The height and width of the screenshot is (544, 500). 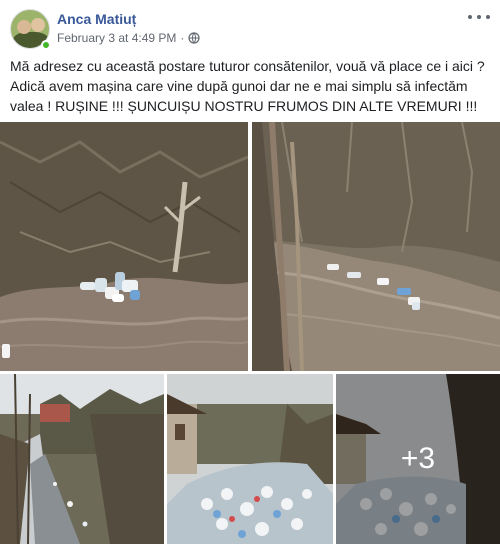 I want to click on post-timestamp: February 3 at 4:49 PM, so click(x=116, y=38).